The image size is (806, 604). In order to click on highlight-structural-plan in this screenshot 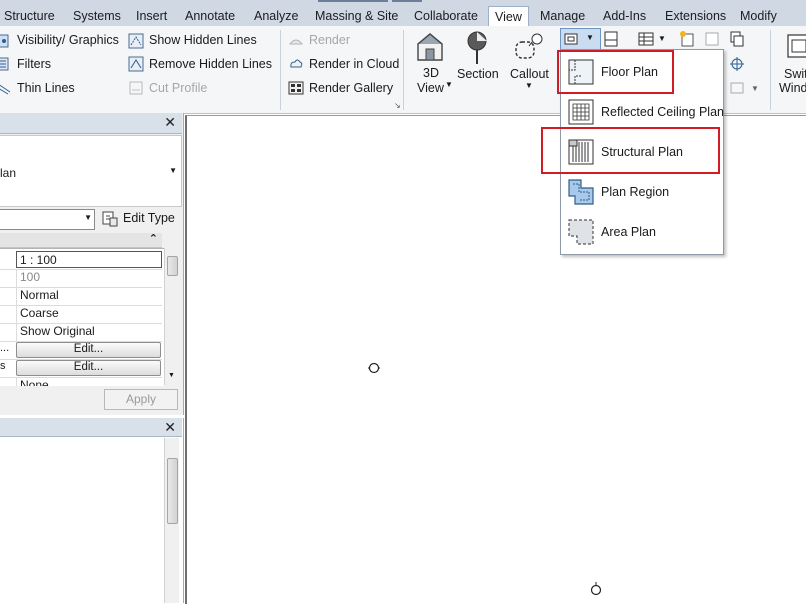, I will do `click(630, 150)`.